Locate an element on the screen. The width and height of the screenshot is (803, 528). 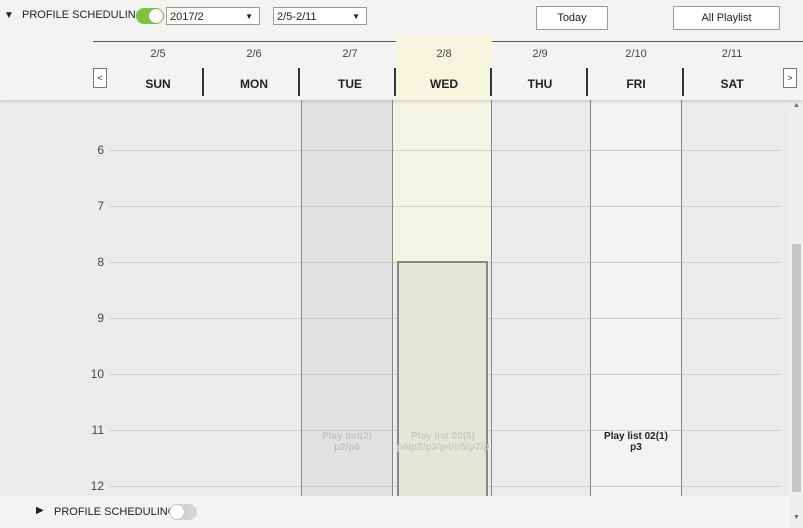
hour-label: 6 is located at coordinates (100, 150).